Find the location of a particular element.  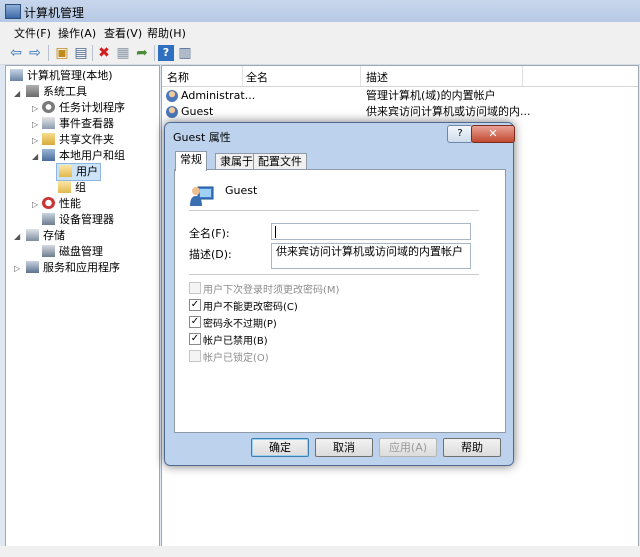

checkbox-password-never-expires: ✓ is located at coordinates (195, 322).